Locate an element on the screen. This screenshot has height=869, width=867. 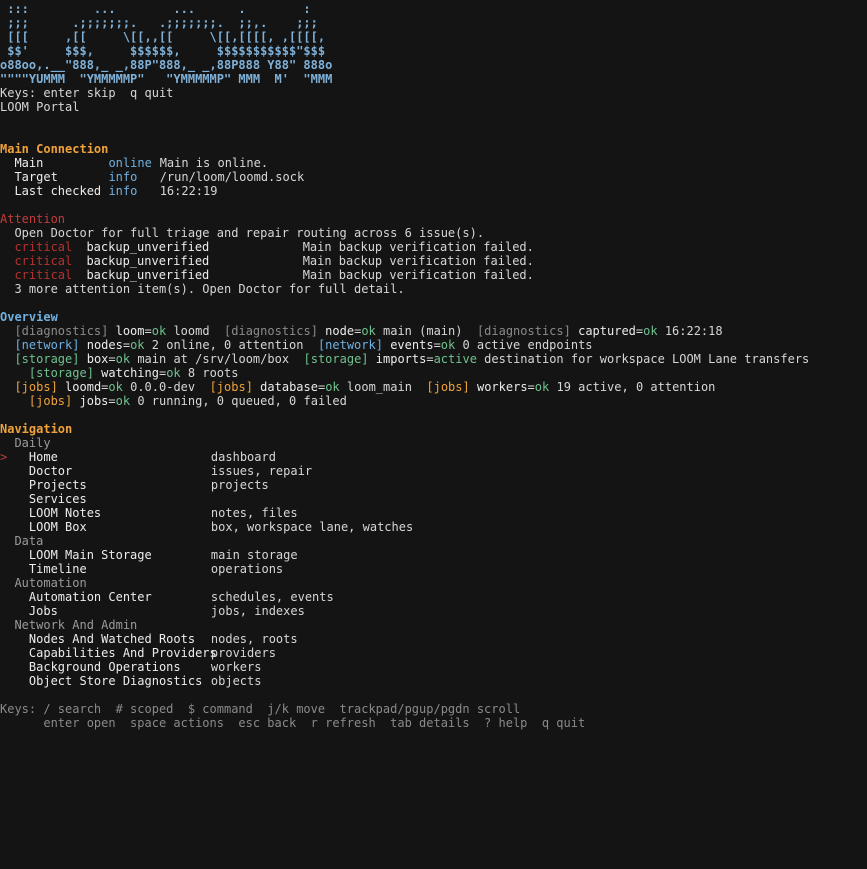
overview-detail: 0.0.0-dev is located at coordinates (163, 387).